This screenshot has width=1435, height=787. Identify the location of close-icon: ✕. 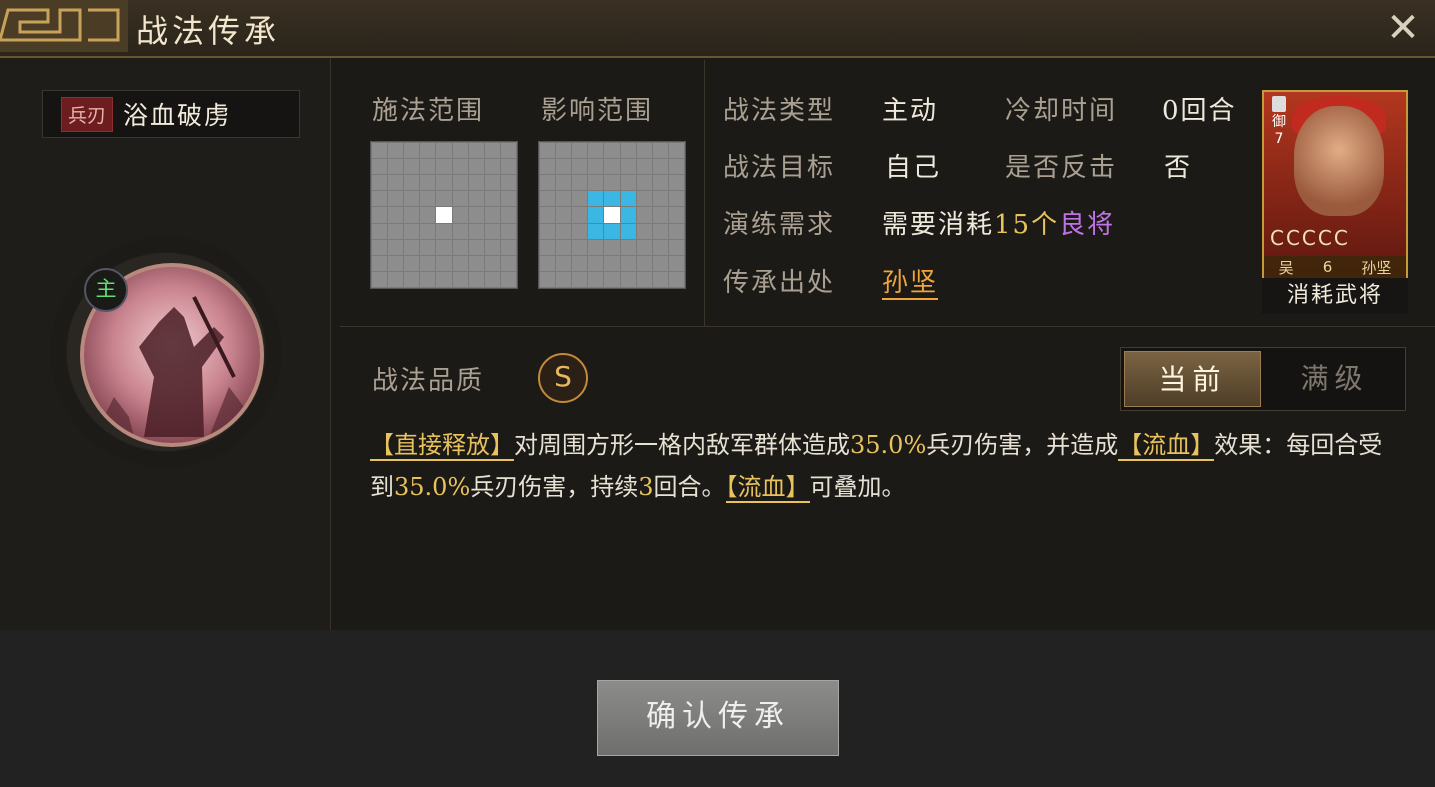
(1403, 28).